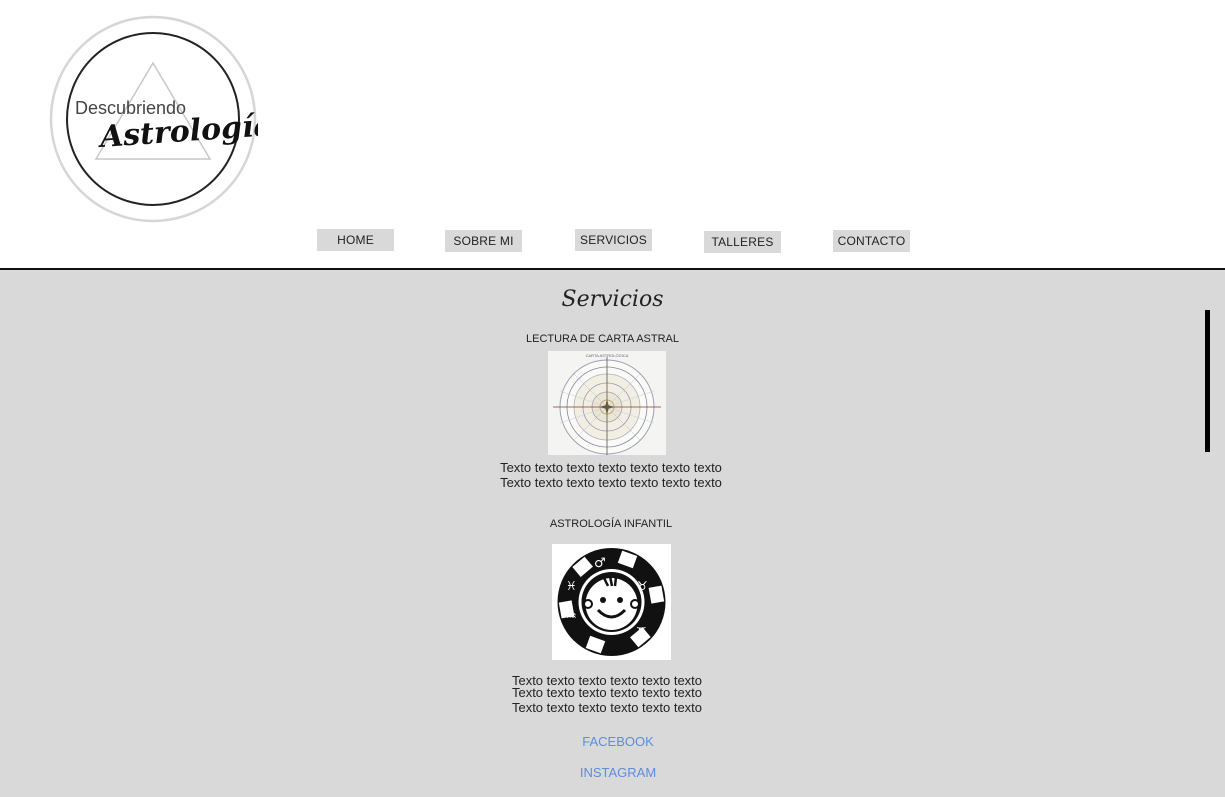  What do you see at coordinates (611, 524) in the screenshot?
I see `service-heading-astrologia-infantil: ASTROLOGÍA INFANTIL` at bounding box center [611, 524].